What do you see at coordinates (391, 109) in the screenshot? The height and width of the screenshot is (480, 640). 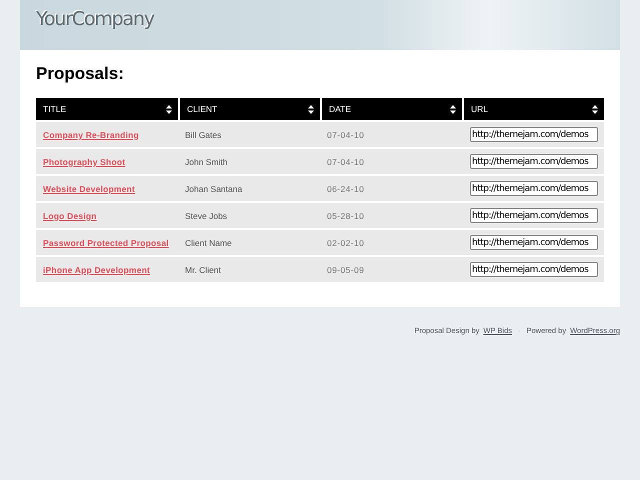 I see `column-header: DATE` at bounding box center [391, 109].